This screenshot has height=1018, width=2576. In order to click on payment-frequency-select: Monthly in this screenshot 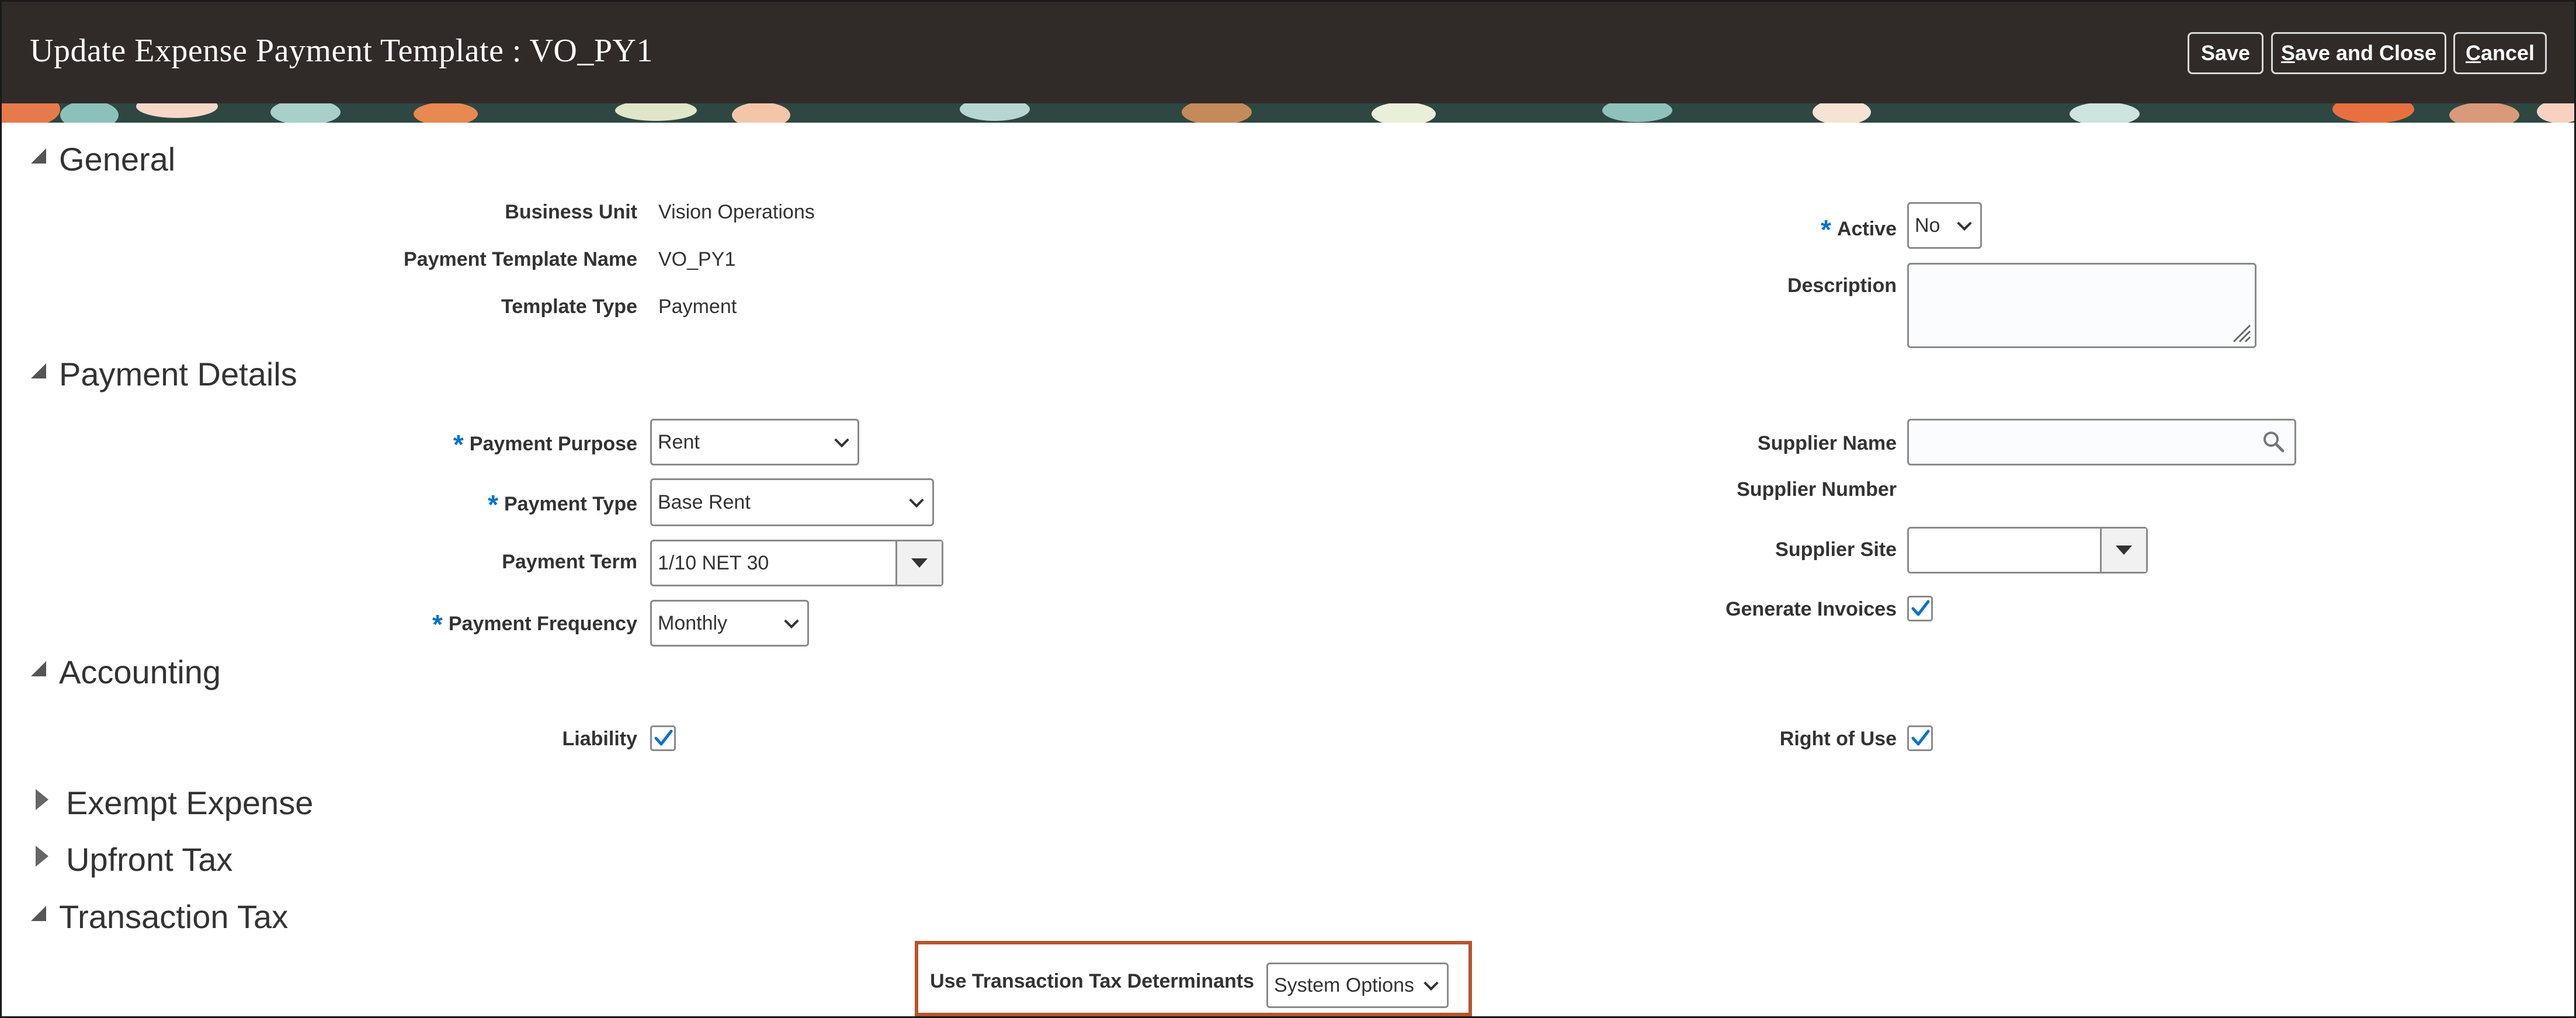, I will do `click(729, 623)`.